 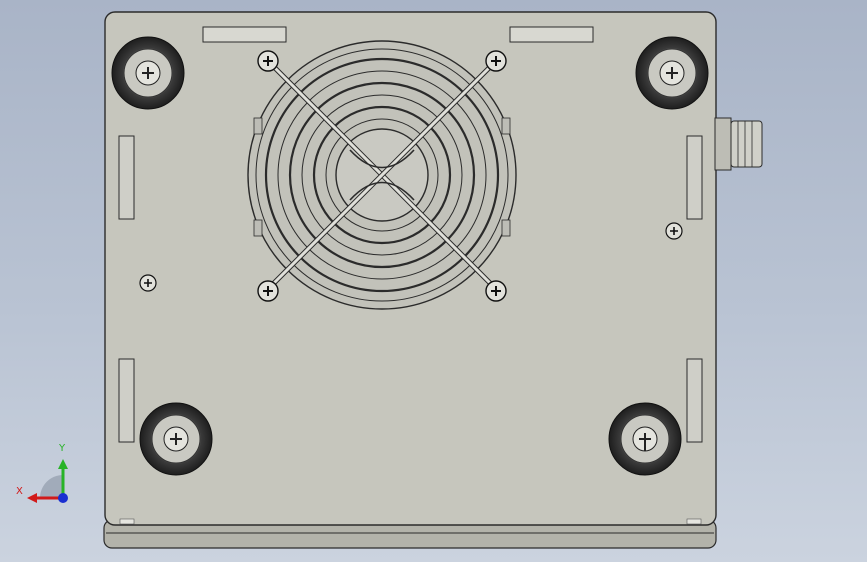 What do you see at coordinates (19, 491) in the screenshot?
I see `x-axis-label: X` at bounding box center [19, 491].